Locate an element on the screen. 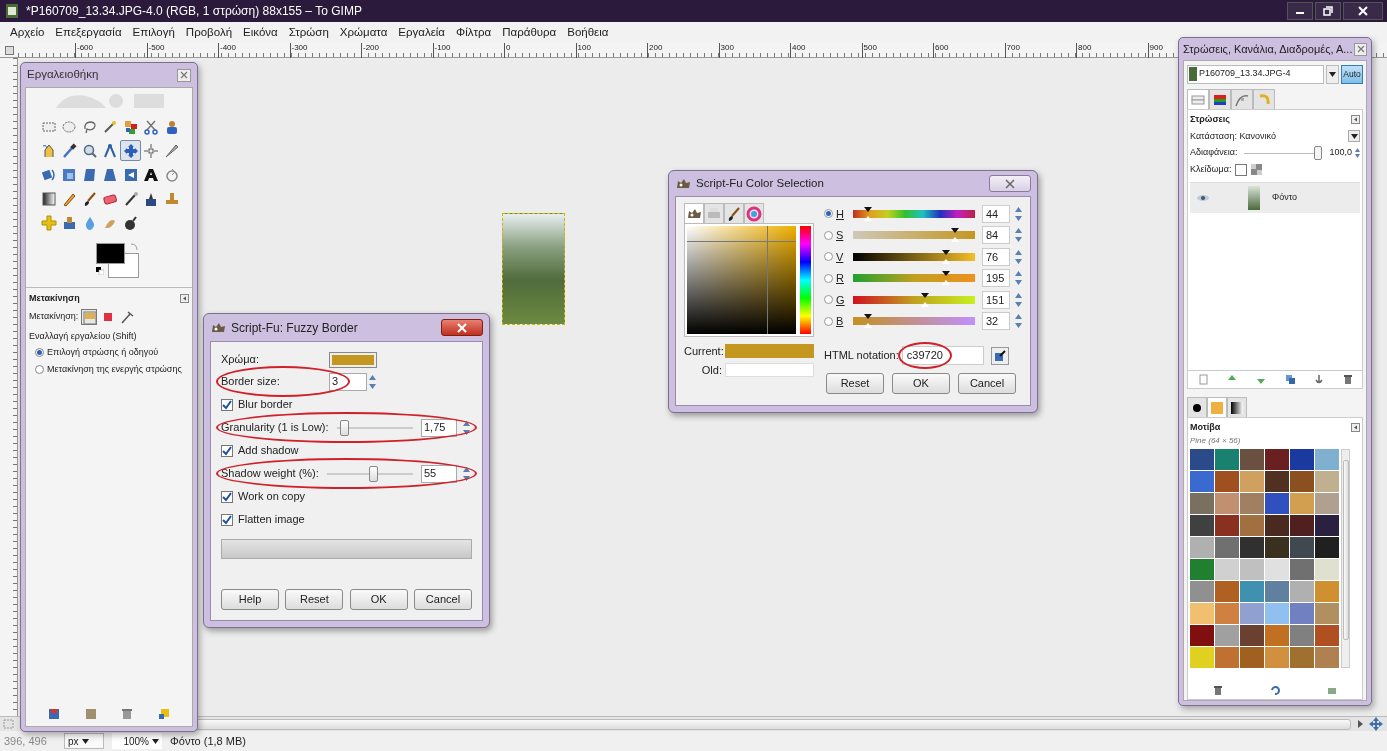  spin-field: 55 is located at coordinates (439, 473).